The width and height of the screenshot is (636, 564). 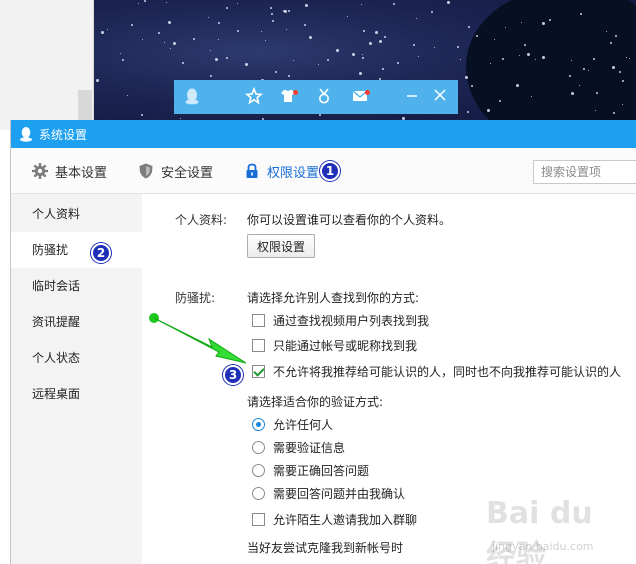 I want to click on step-badge-3: 3, so click(x=233, y=375).